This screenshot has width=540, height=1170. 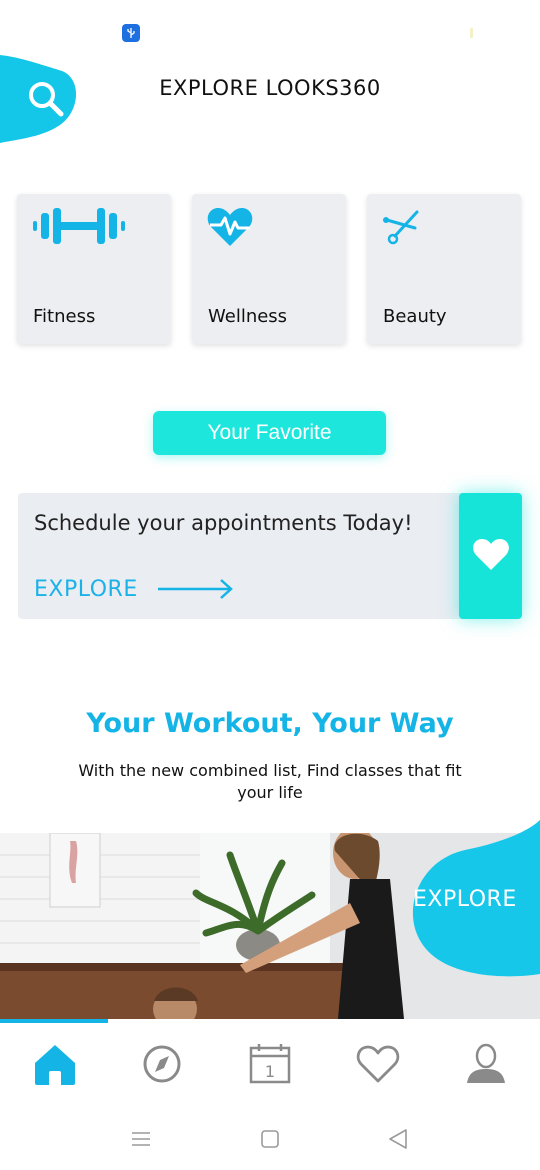 I want to click on status-indicator, so click(x=471, y=33).